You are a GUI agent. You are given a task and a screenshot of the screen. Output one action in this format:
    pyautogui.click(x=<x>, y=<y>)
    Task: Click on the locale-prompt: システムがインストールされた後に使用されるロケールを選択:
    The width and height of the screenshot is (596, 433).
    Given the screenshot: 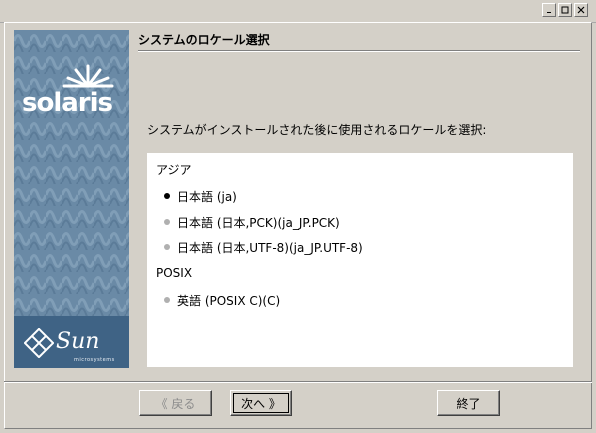 What is the action you would take?
    pyautogui.click(x=317, y=130)
    